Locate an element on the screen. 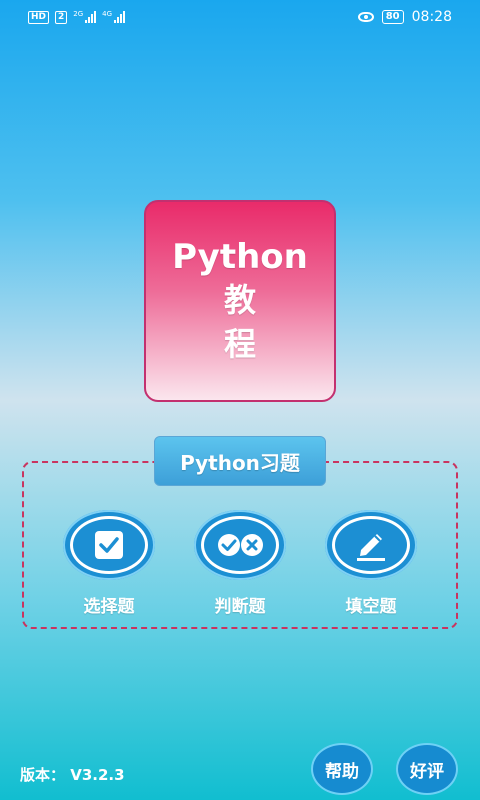  sim-badge: 2 is located at coordinates (61, 17).